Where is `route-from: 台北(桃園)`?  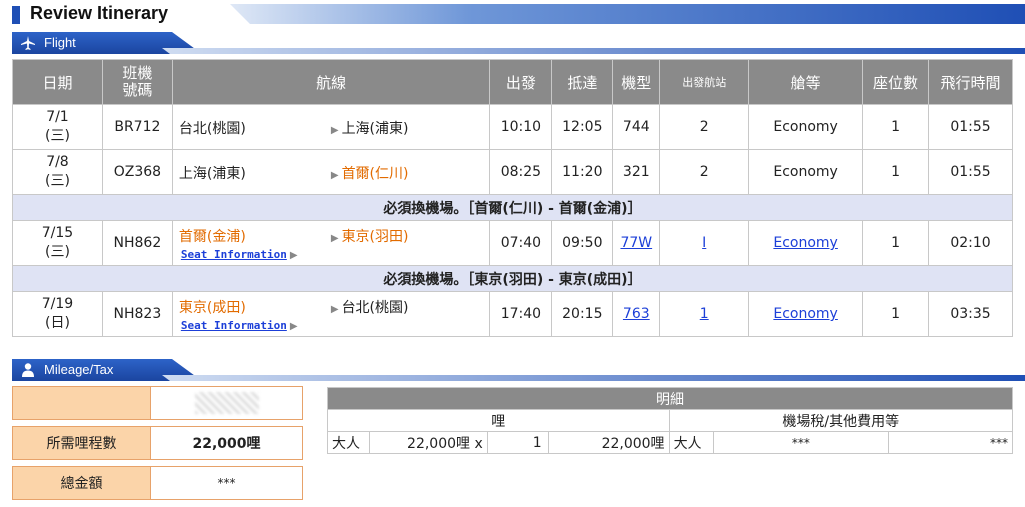 route-from: 台北(桃園) is located at coordinates (212, 129).